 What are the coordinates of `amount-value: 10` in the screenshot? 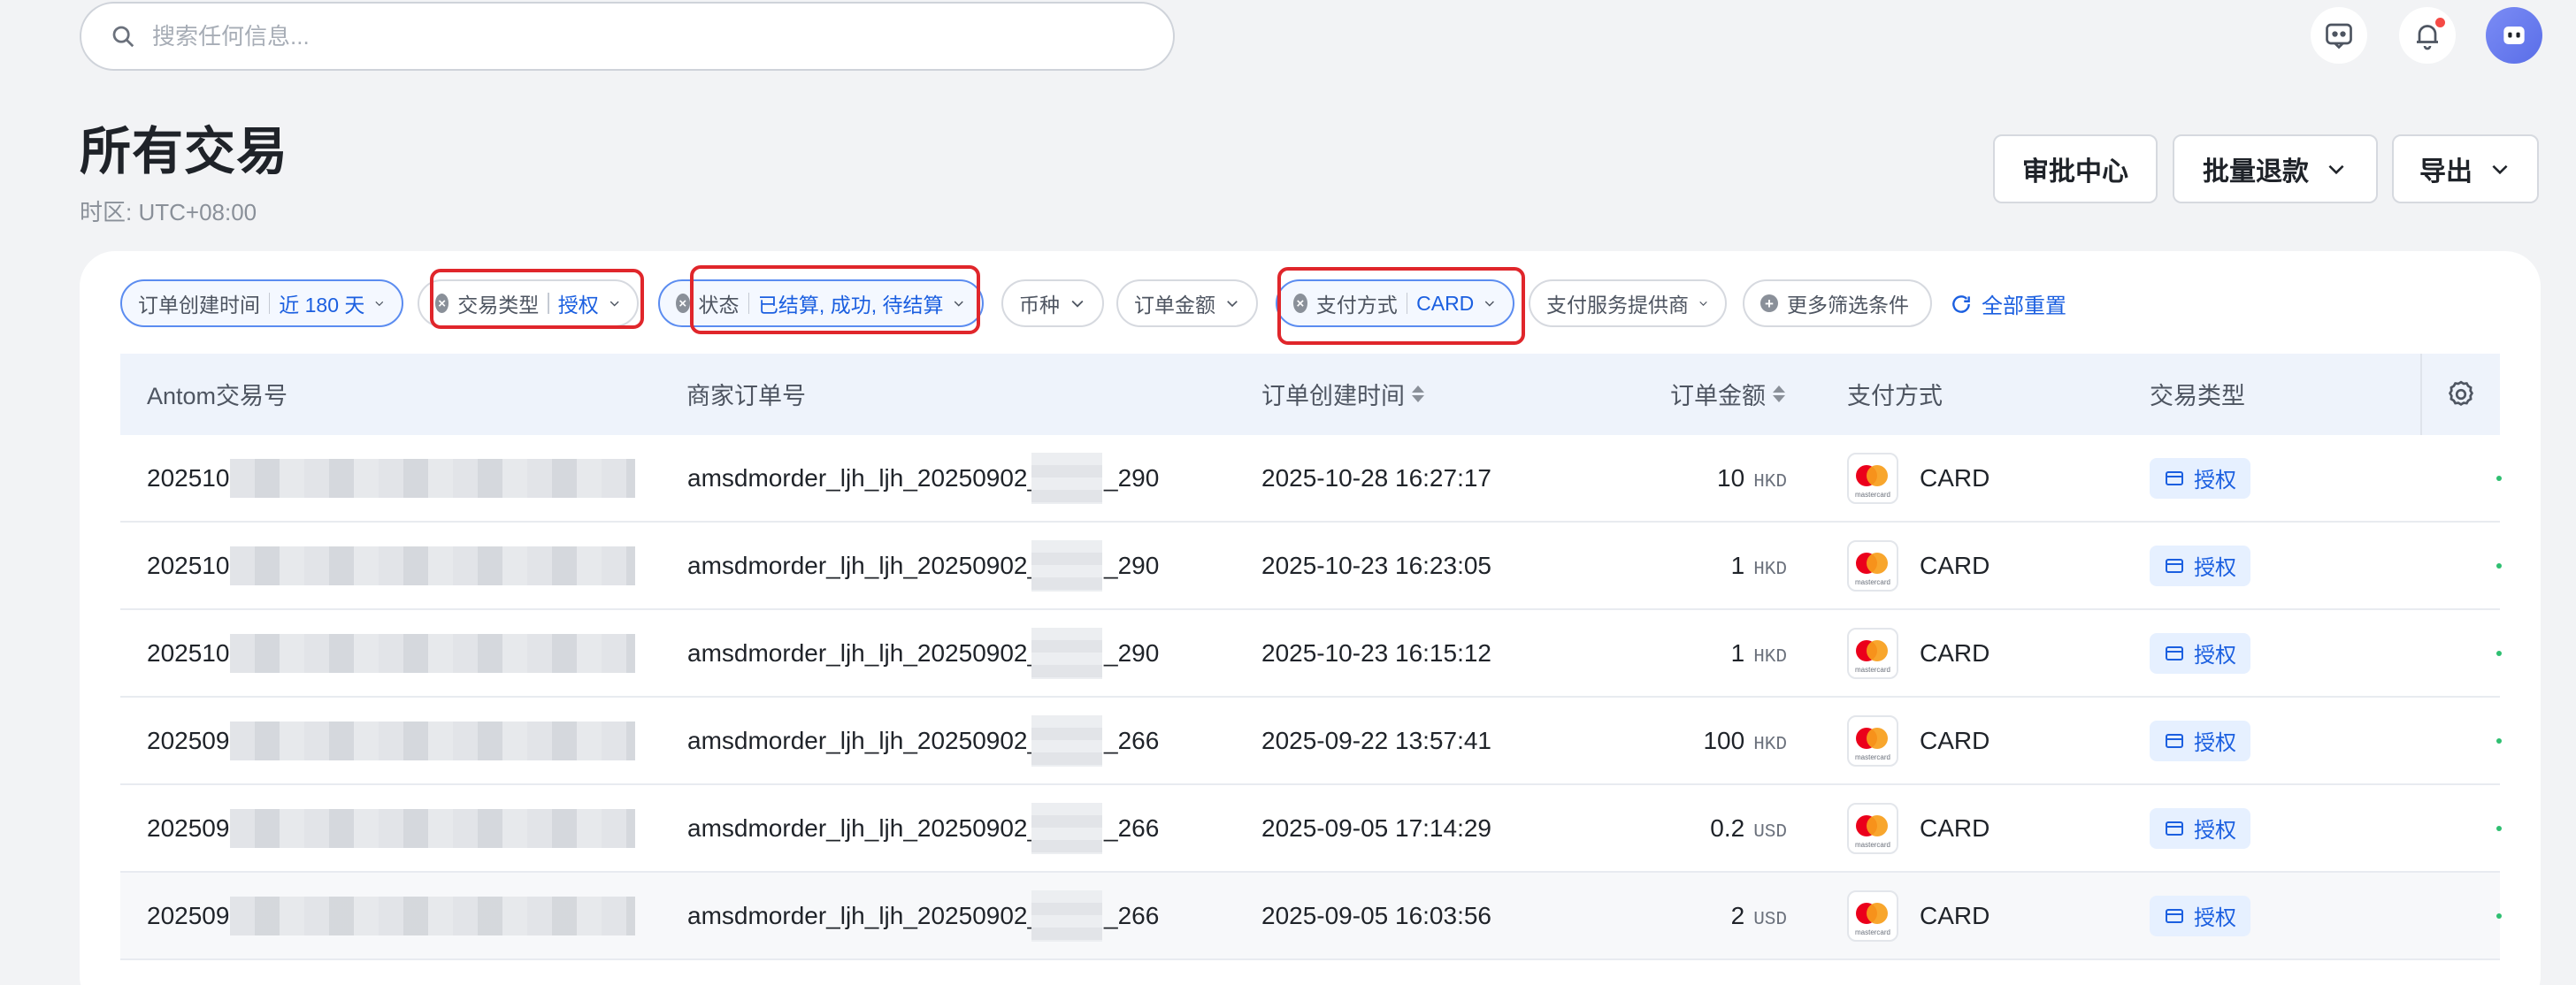 It's located at (1731, 477).